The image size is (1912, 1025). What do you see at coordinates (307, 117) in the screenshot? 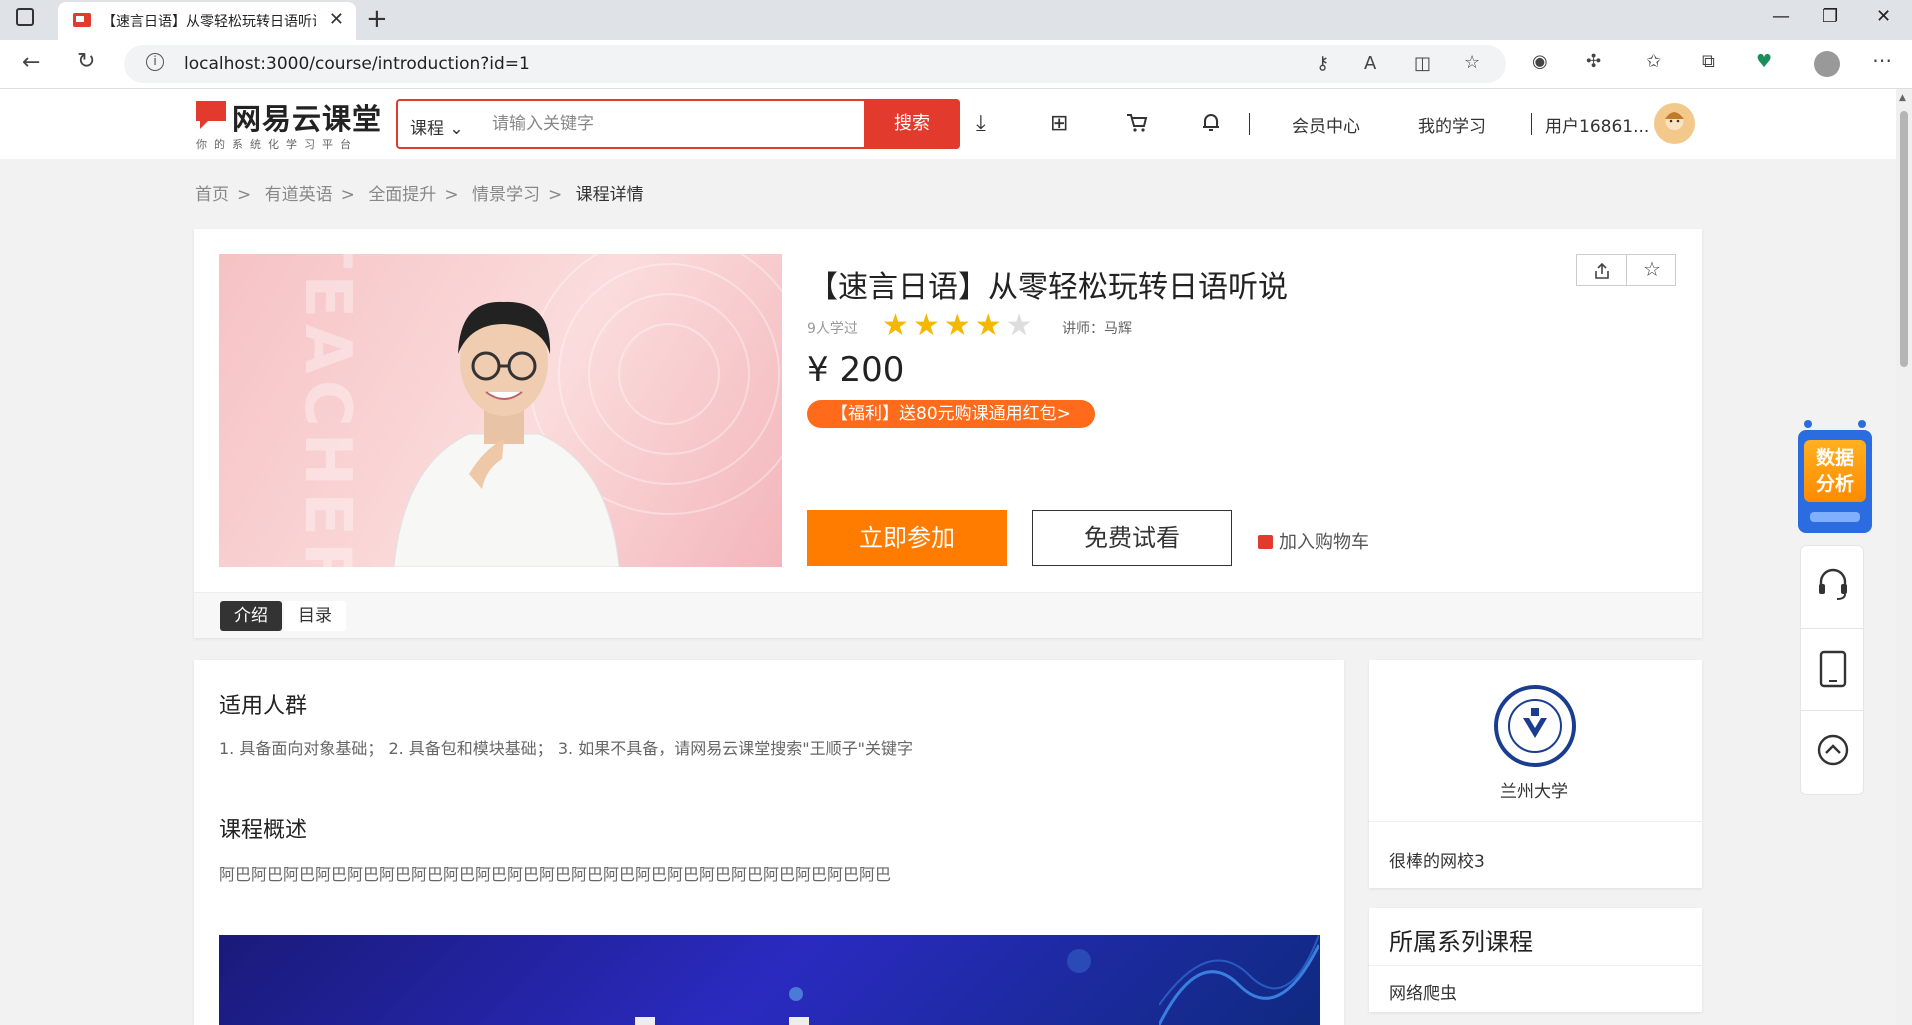
I see `site-logo: 网易云课堂` at bounding box center [307, 117].